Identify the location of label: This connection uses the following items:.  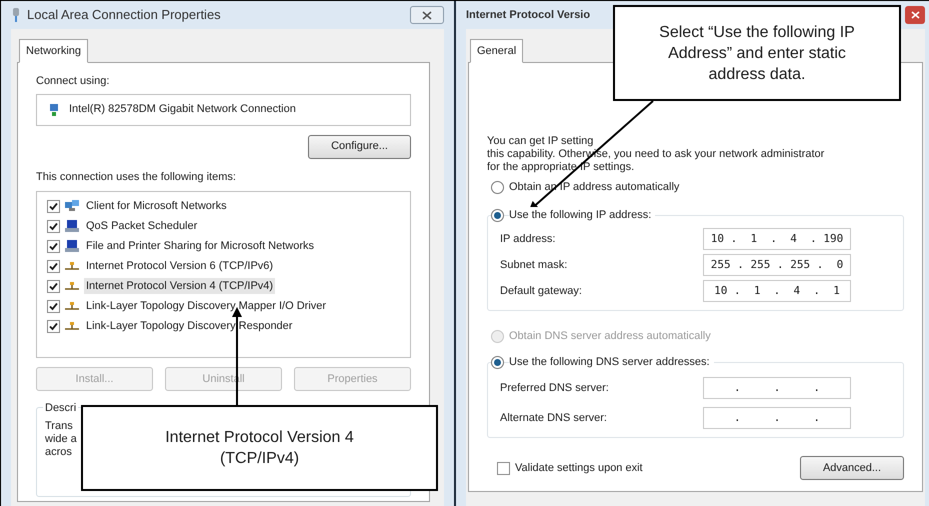
(136, 177).